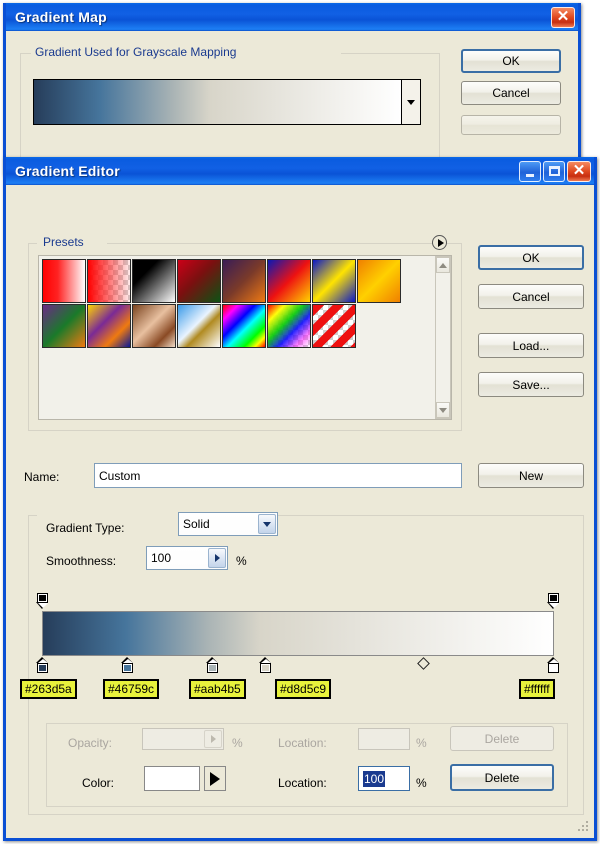 Image resolution: width=600 pixels, height=844 pixels. Describe the element at coordinates (98, 783) in the screenshot. I see `color-label: Color:` at that location.